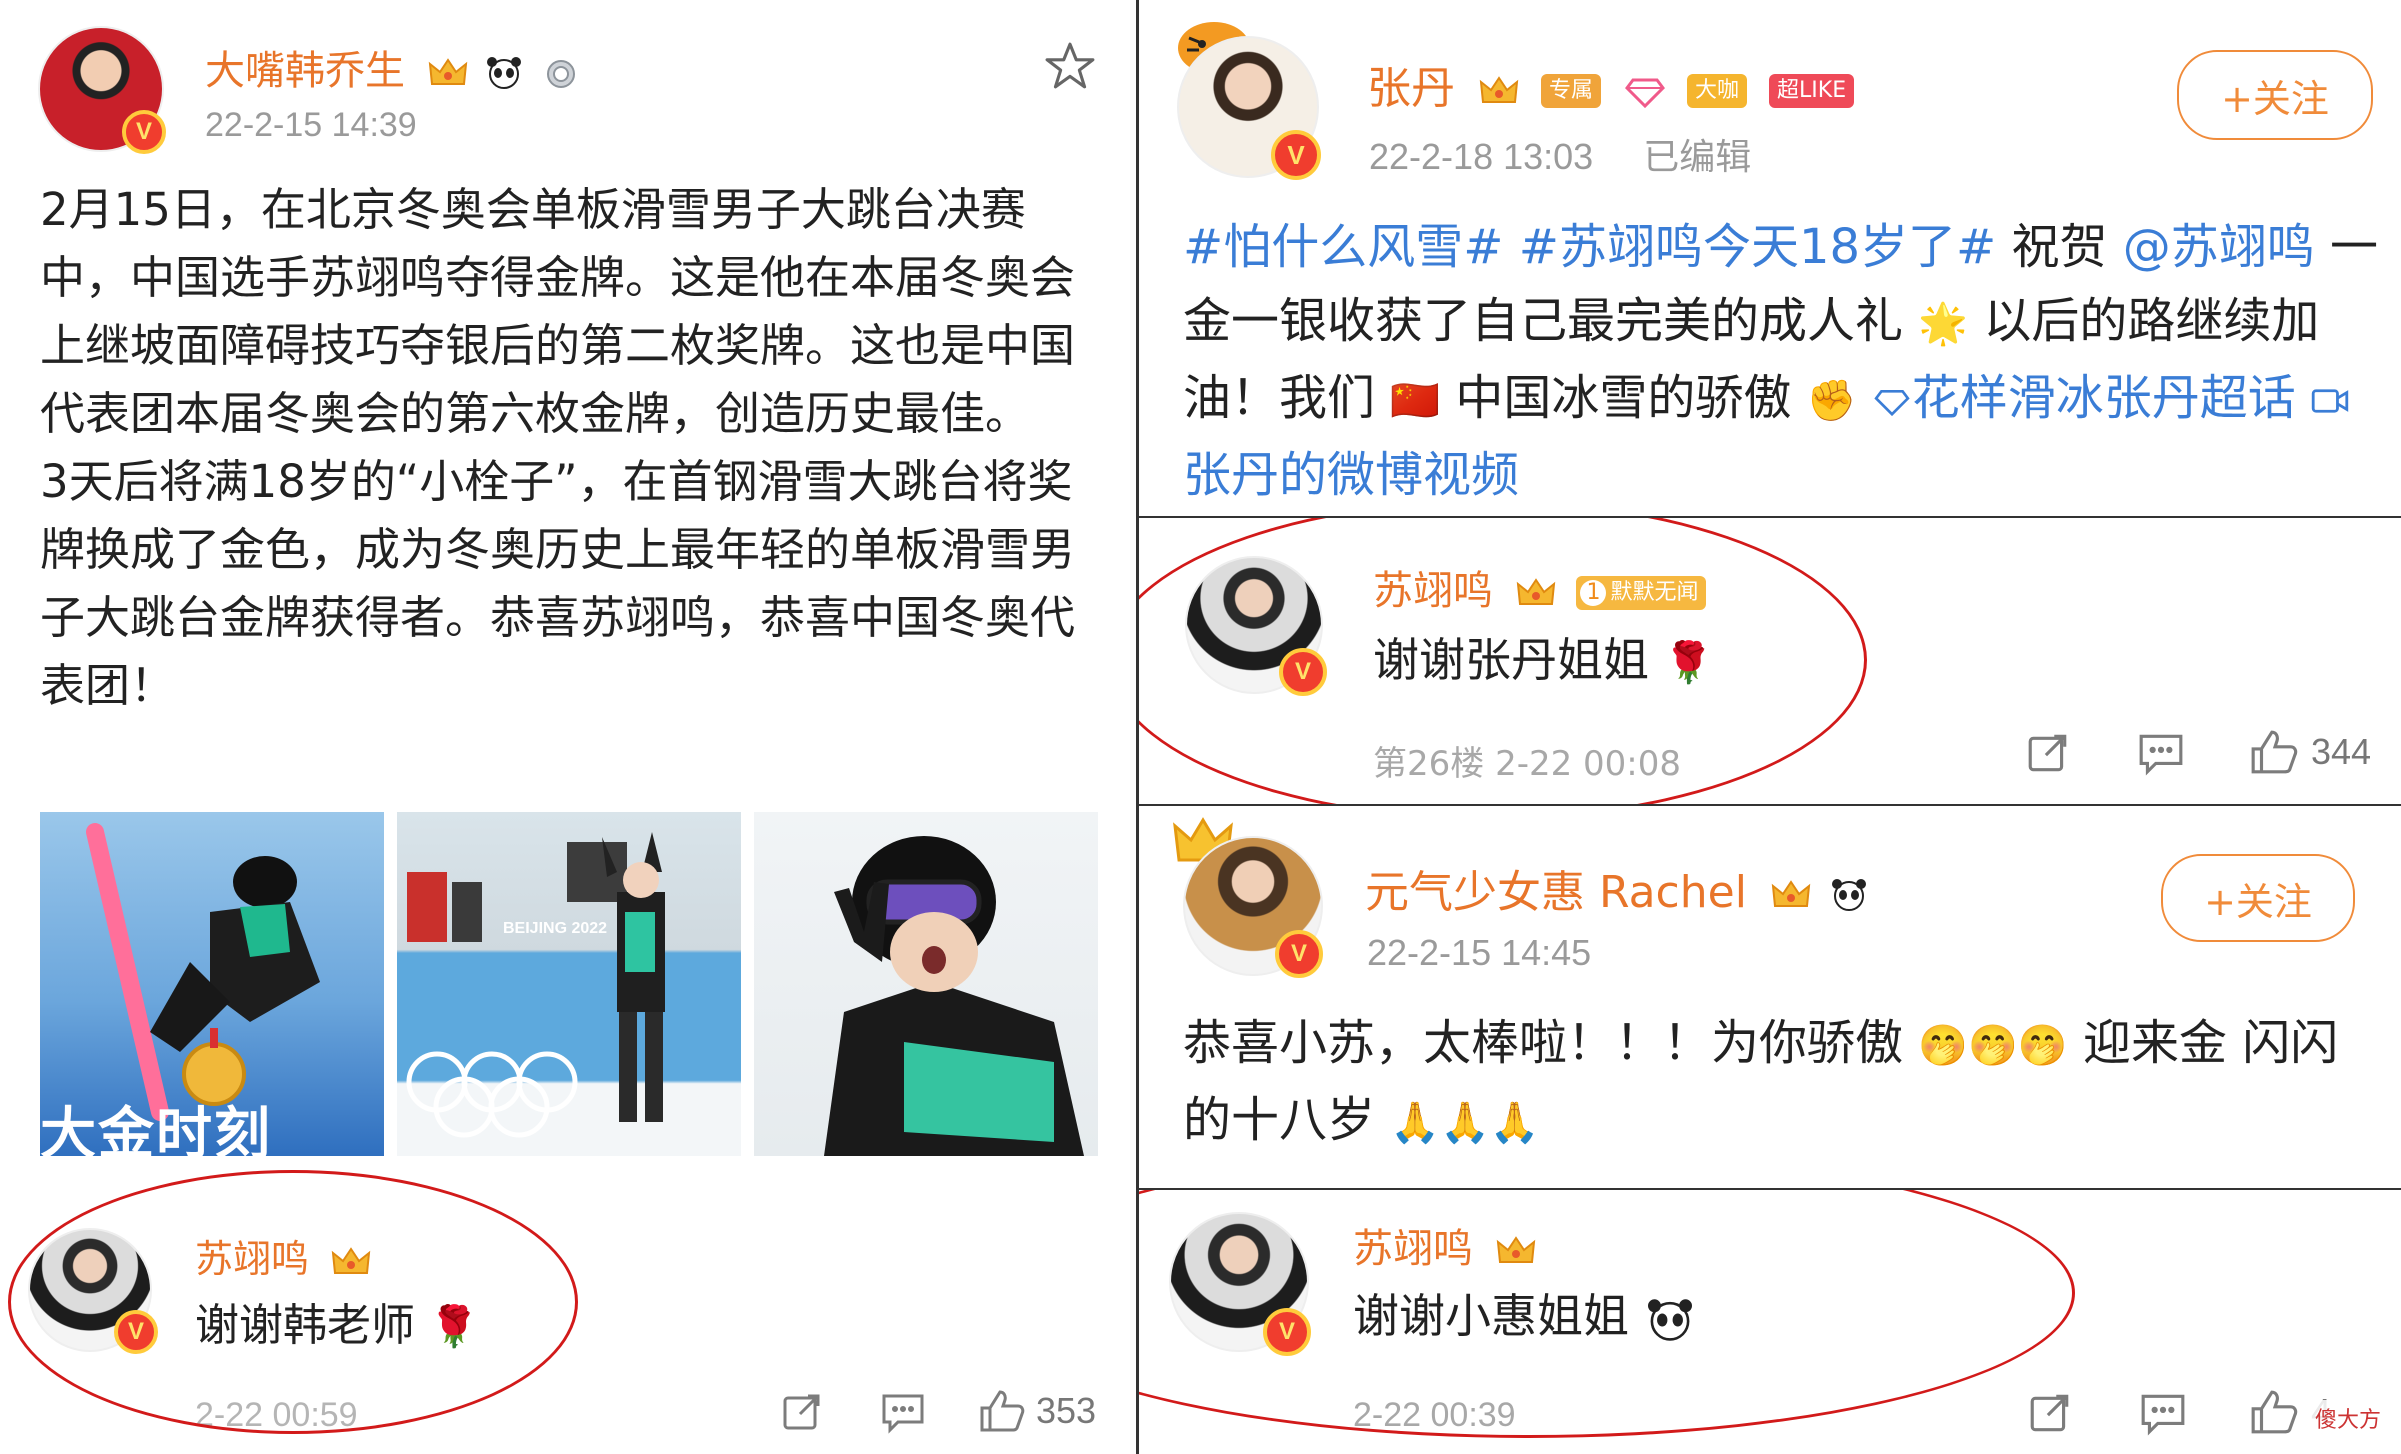 This screenshot has height=1454, width=2401. I want to click on tag-exclusive: 专属, so click(1571, 91).